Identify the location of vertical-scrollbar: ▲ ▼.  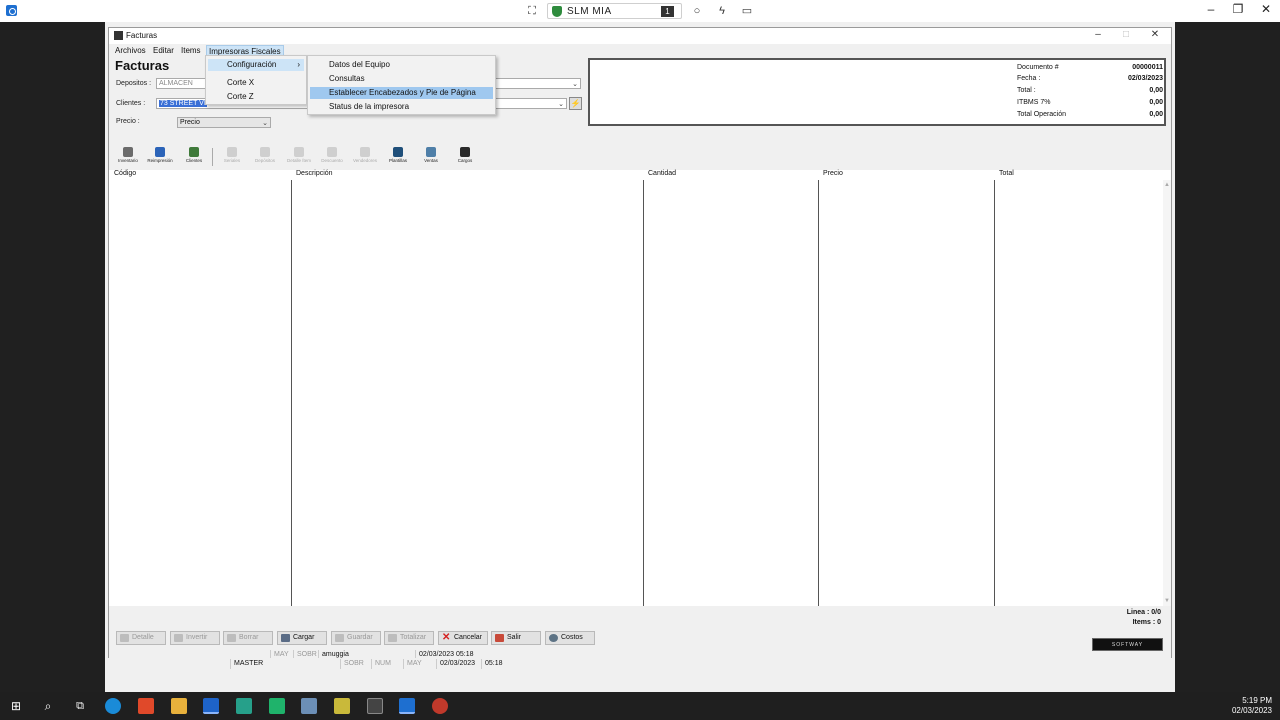
(1167, 393).